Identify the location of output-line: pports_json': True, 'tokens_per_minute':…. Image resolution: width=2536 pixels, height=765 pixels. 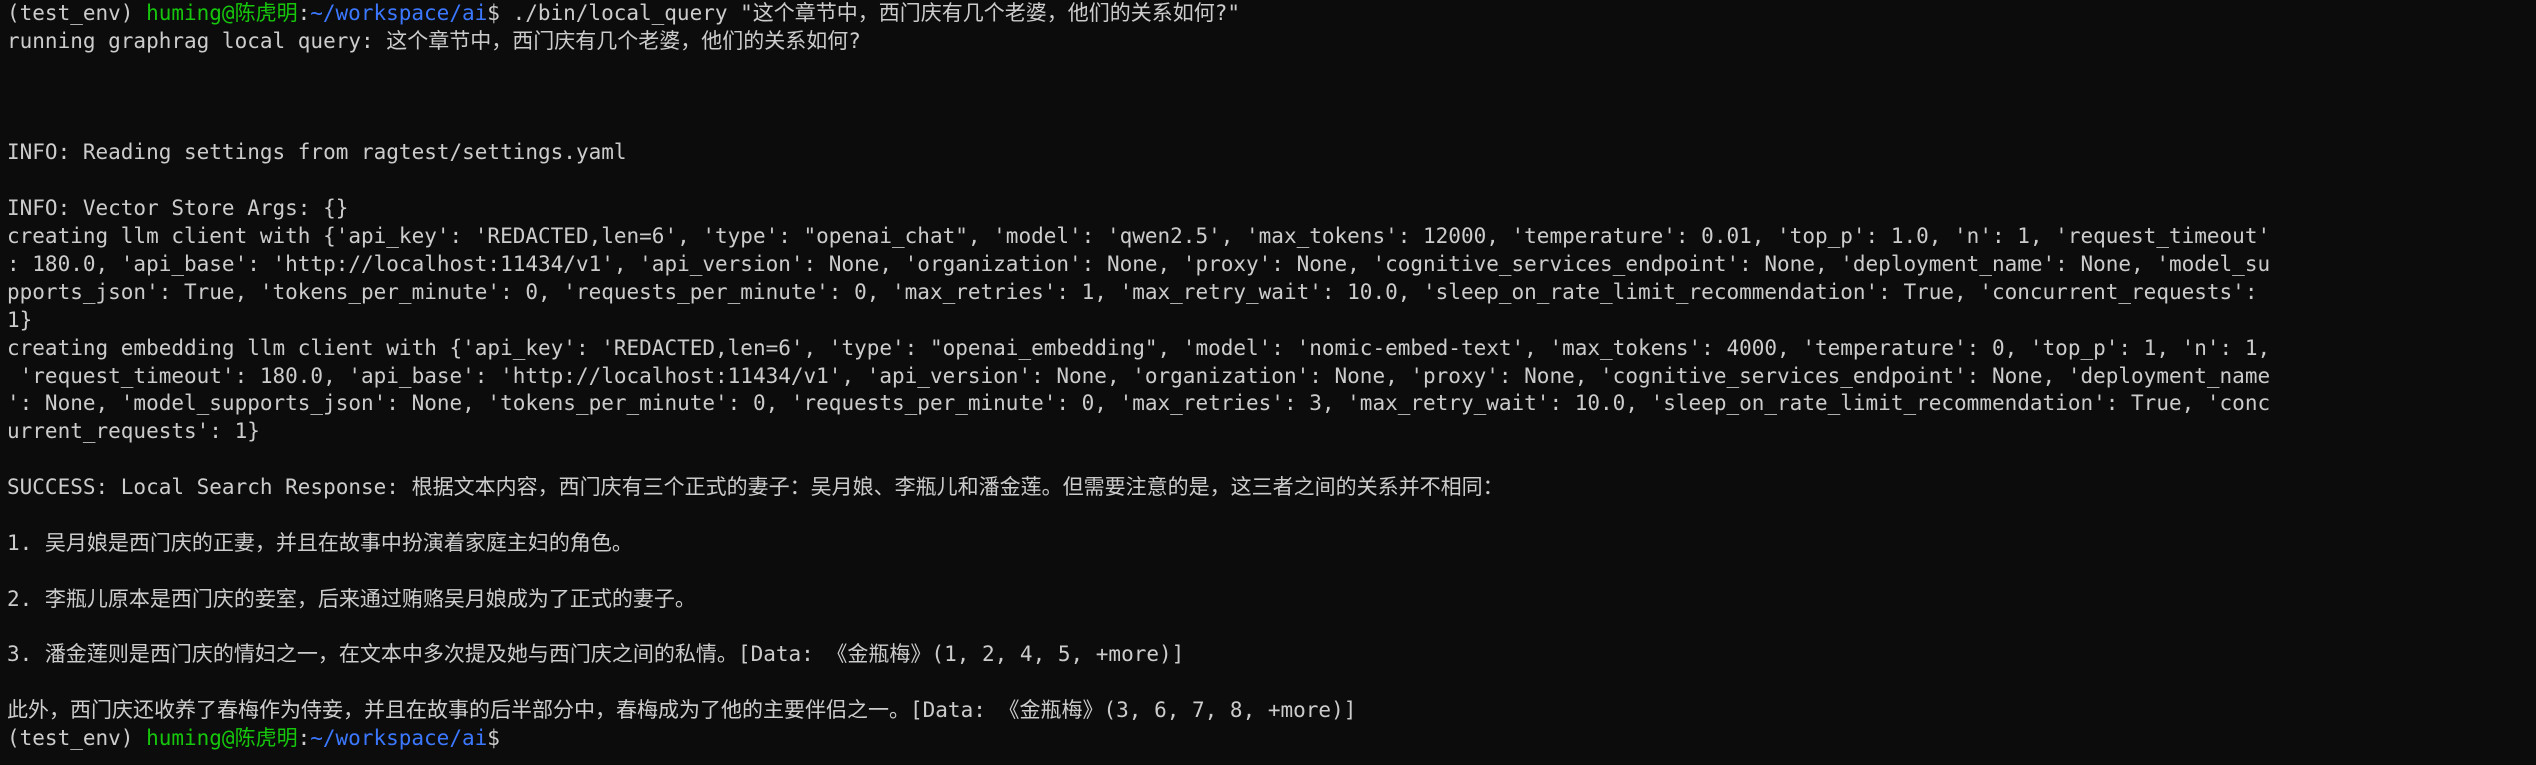
(1132, 291).